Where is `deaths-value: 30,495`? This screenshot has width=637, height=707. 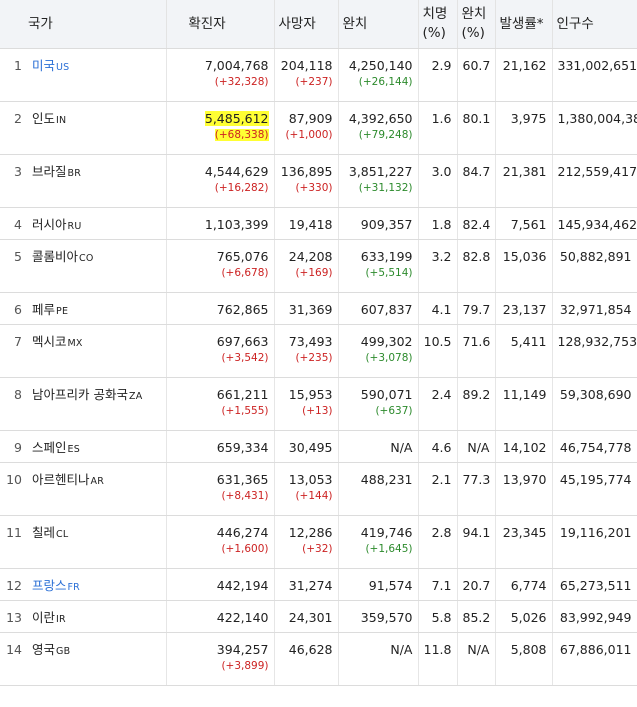
deaths-value: 30,495 is located at coordinates (310, 447).